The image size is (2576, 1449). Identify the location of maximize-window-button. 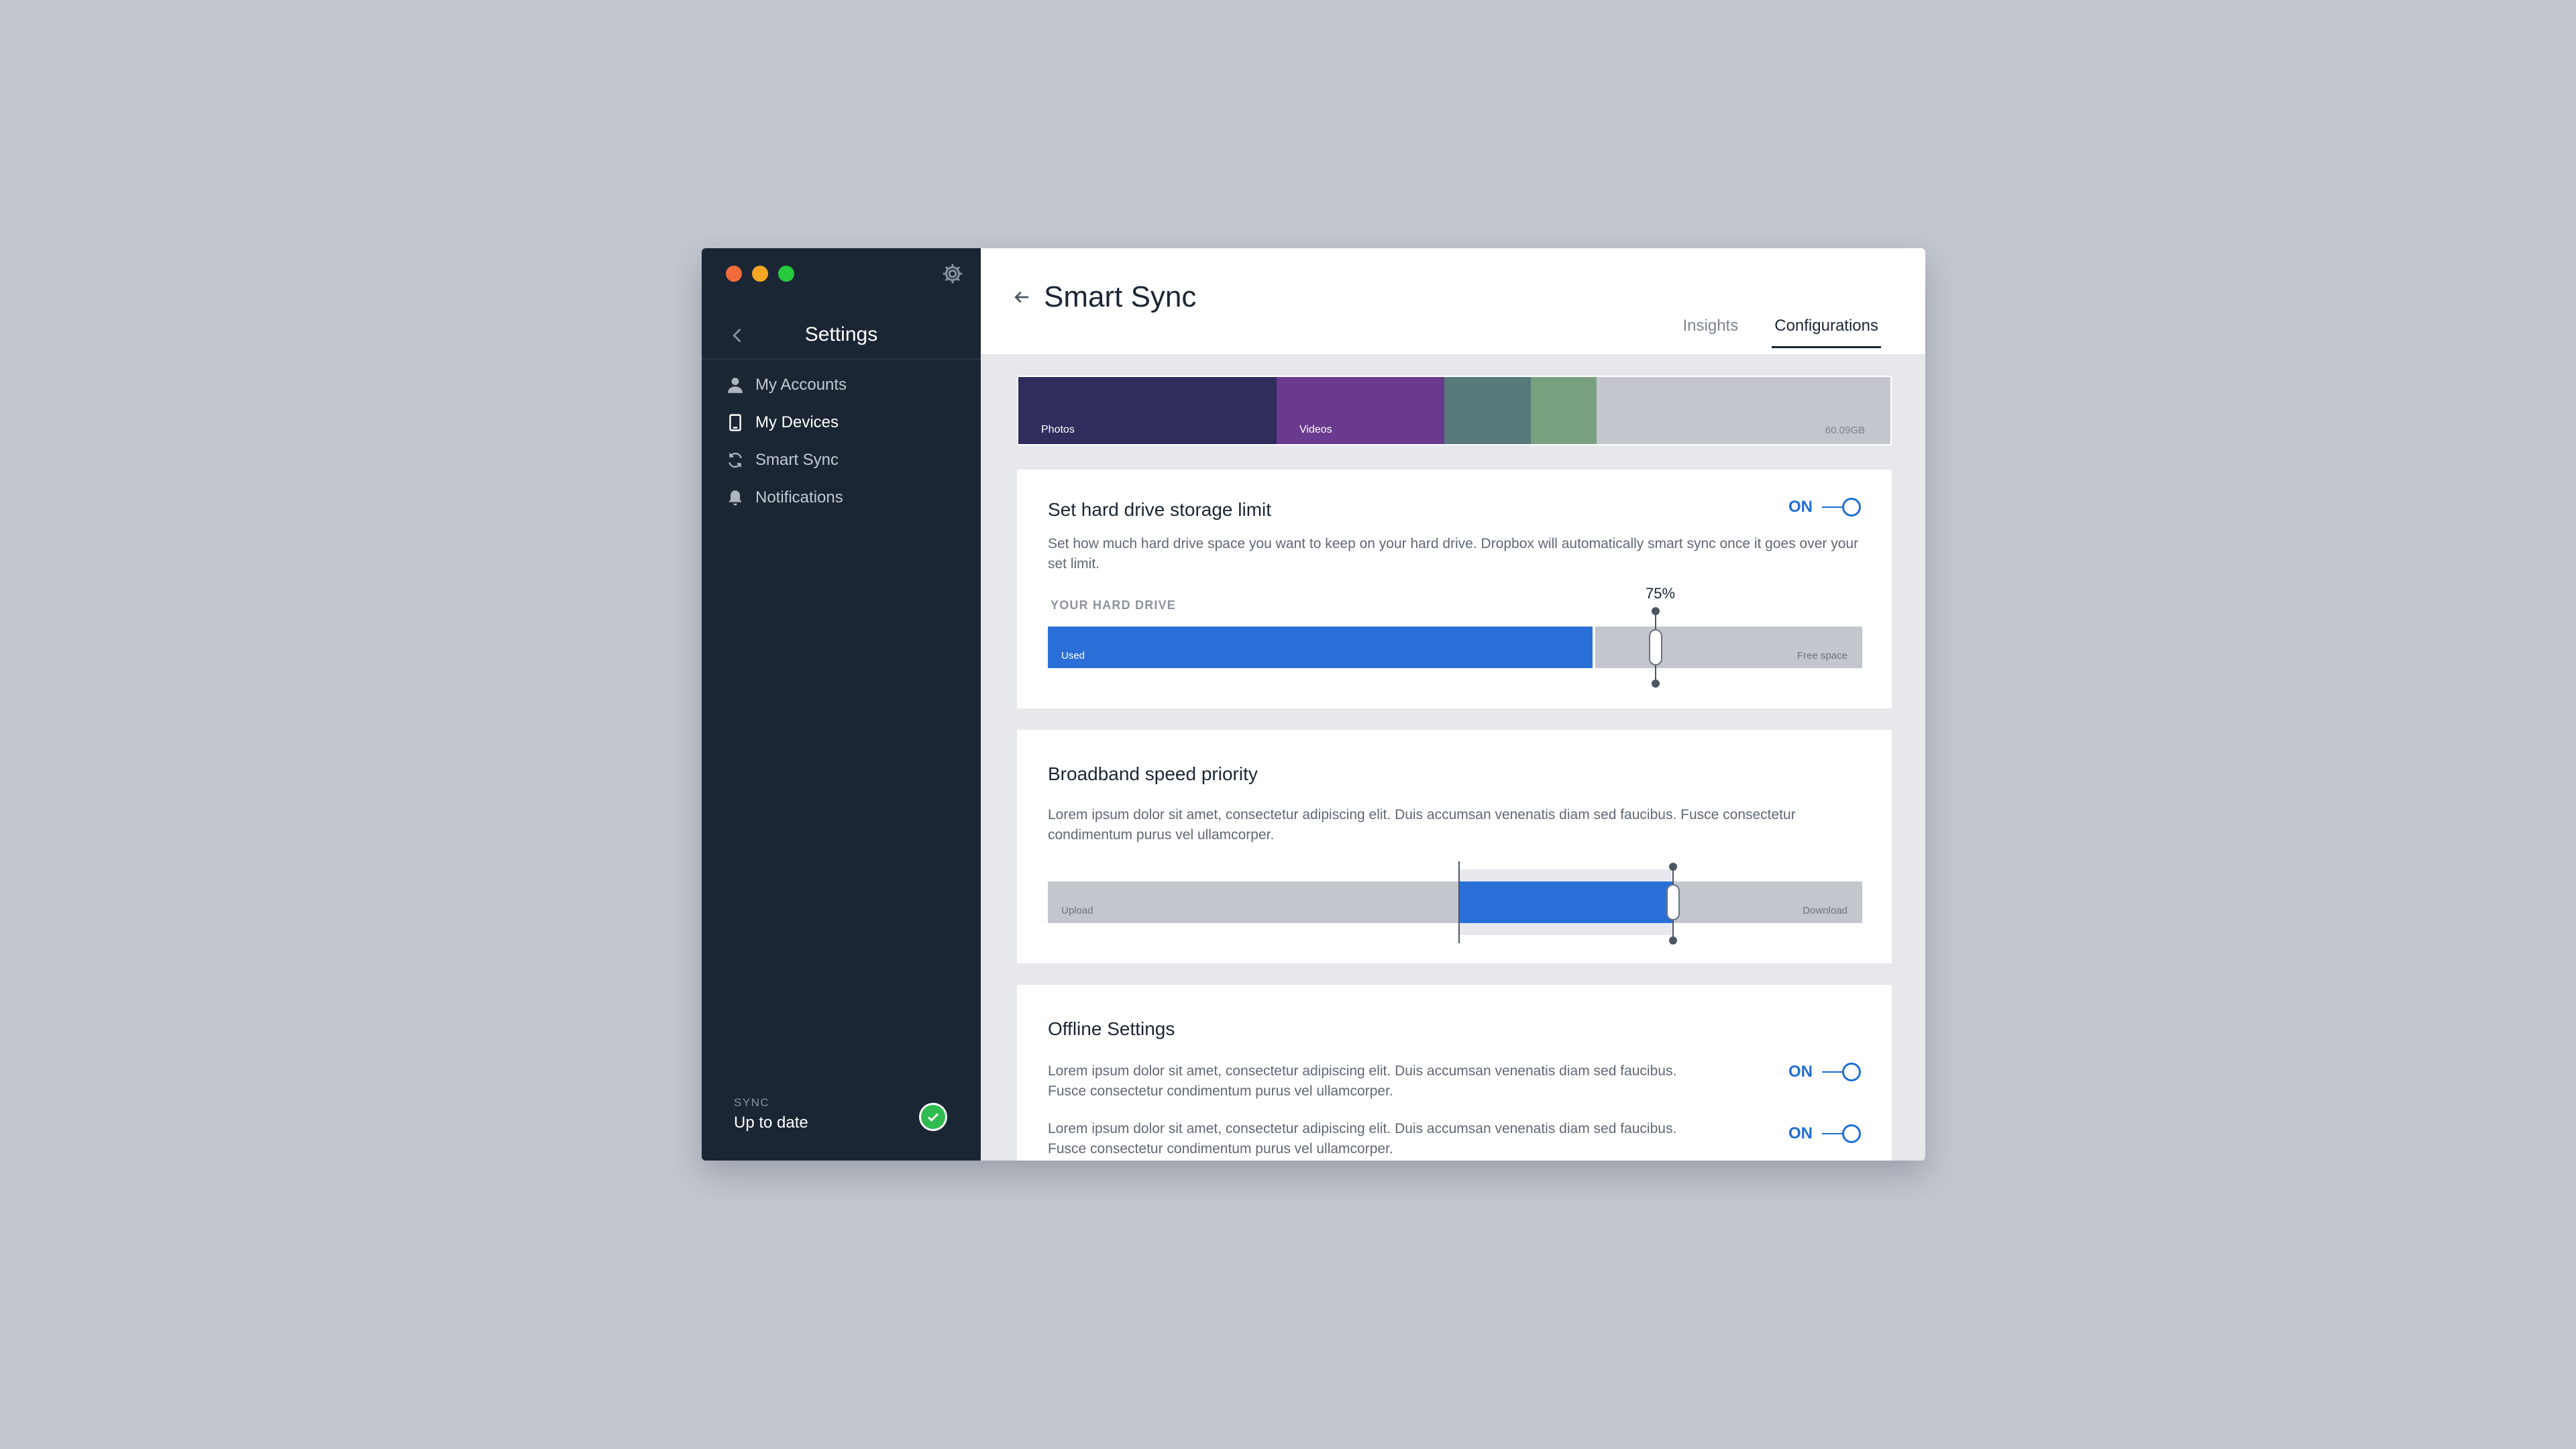
(786, 274).